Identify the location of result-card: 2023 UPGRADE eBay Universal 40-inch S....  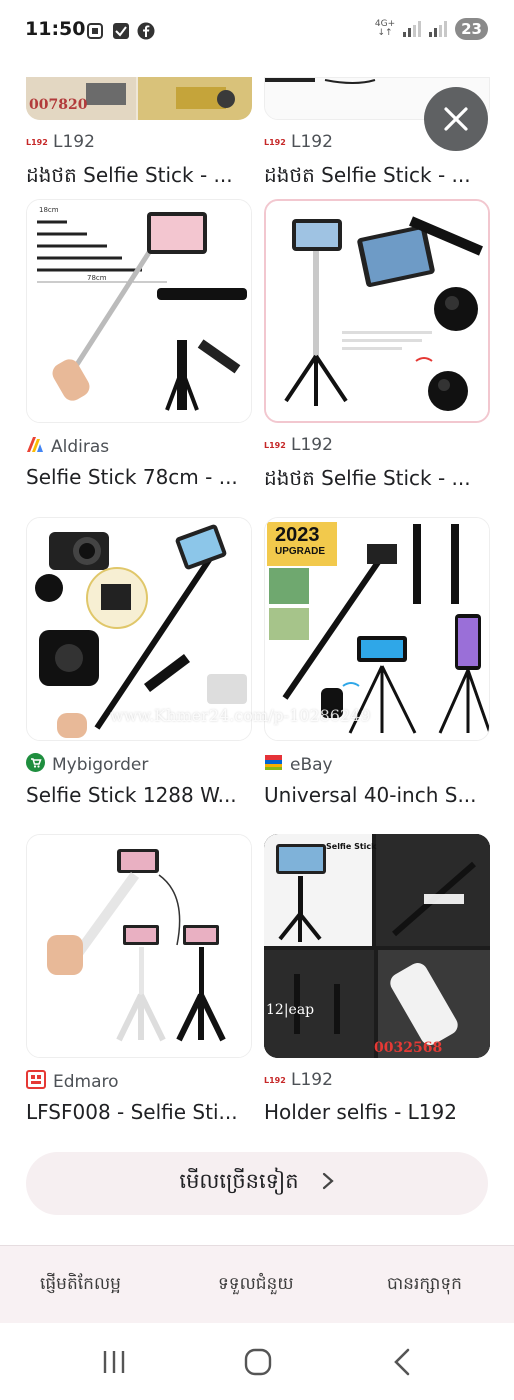
(377, 667).